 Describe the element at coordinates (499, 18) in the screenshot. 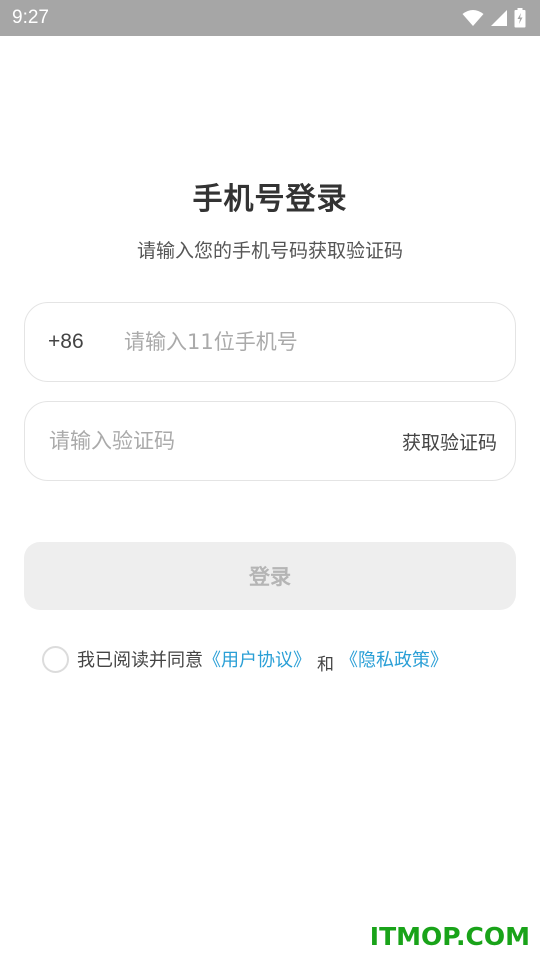

I see `signal-icon` at that location.